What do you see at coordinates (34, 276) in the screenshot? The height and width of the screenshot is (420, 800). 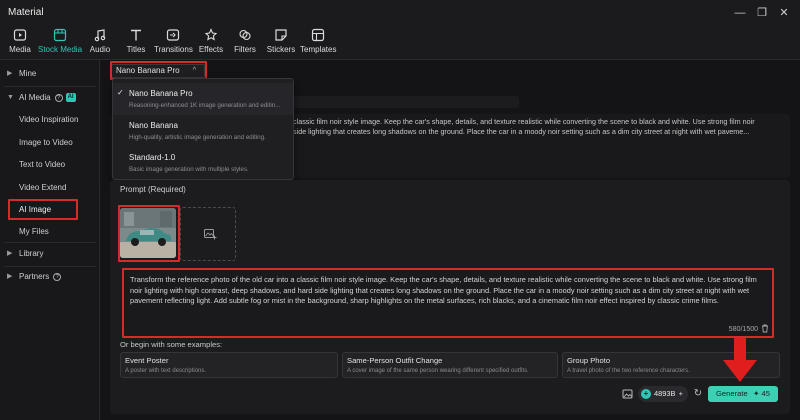 I see `sidebar-item-label: Partners` at bounding box center [34, 276].